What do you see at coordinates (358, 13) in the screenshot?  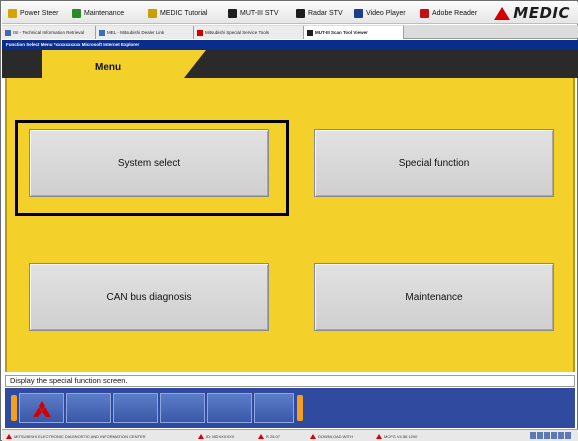 I see `video-icon` at bounding box center [358, 13].